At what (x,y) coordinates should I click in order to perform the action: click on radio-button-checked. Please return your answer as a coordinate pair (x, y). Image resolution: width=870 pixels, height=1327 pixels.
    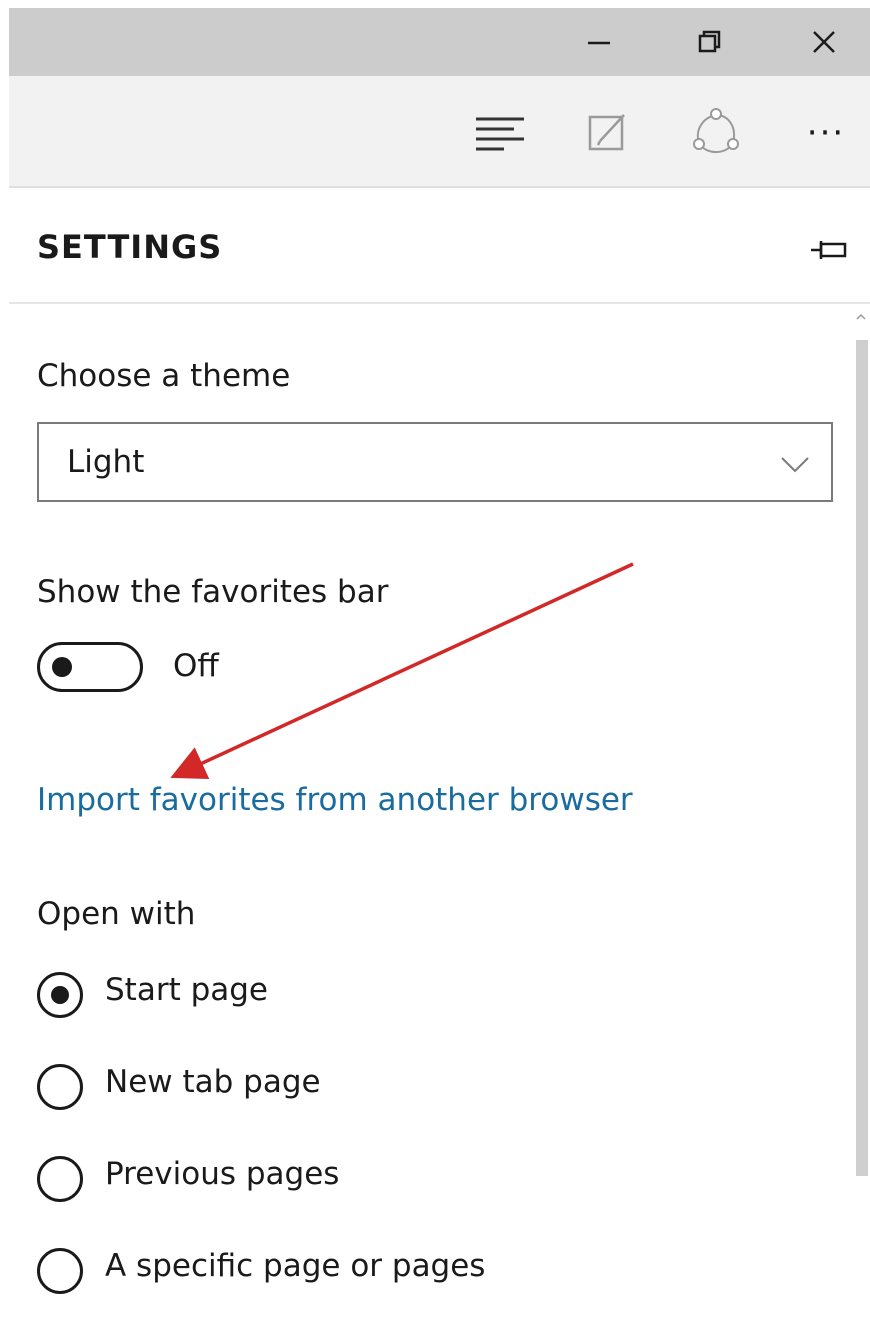
    Looking at the image, I should click on (60, 995).